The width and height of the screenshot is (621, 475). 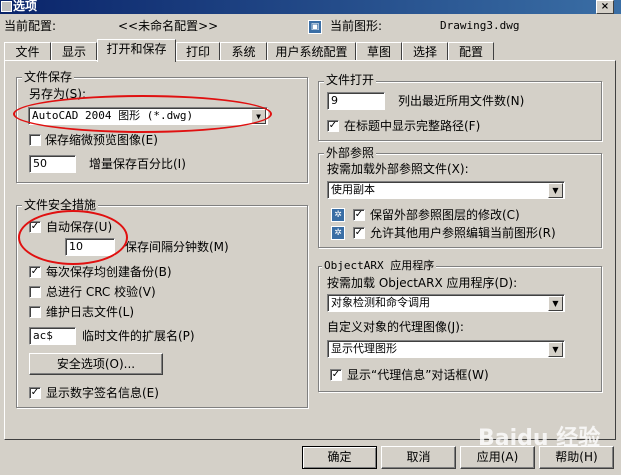 What do you see at coordinates (379, 51) in the screenshot?
I see `tab-drafting: 草图` at bounding box center [379, 51].